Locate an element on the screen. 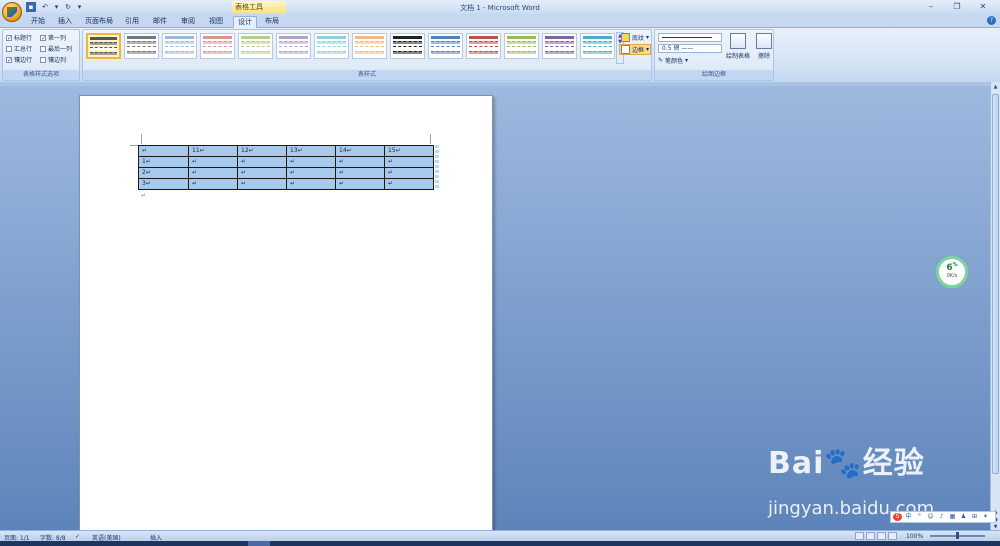 This screenshot has width=1000, height=546. zoom-slider is located at coordinates (957, 535).